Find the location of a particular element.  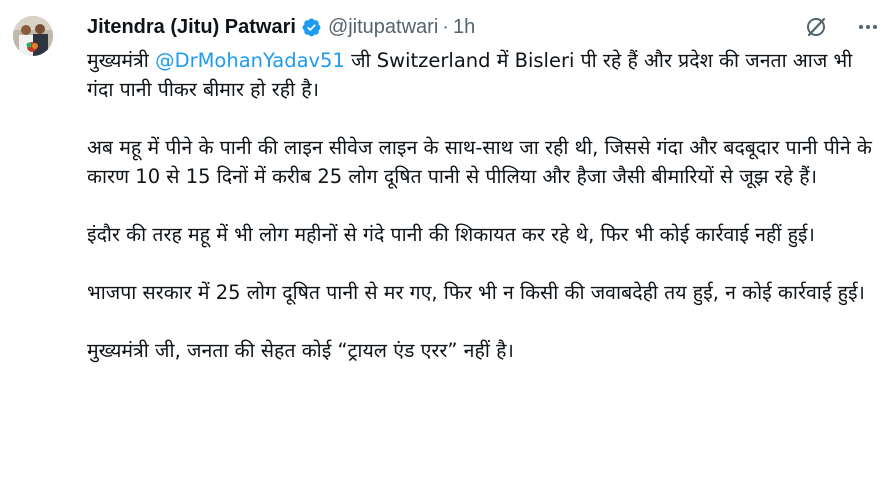

display-name: Jitendra (Jitu) Patwari is located at coordinates (191, 27).